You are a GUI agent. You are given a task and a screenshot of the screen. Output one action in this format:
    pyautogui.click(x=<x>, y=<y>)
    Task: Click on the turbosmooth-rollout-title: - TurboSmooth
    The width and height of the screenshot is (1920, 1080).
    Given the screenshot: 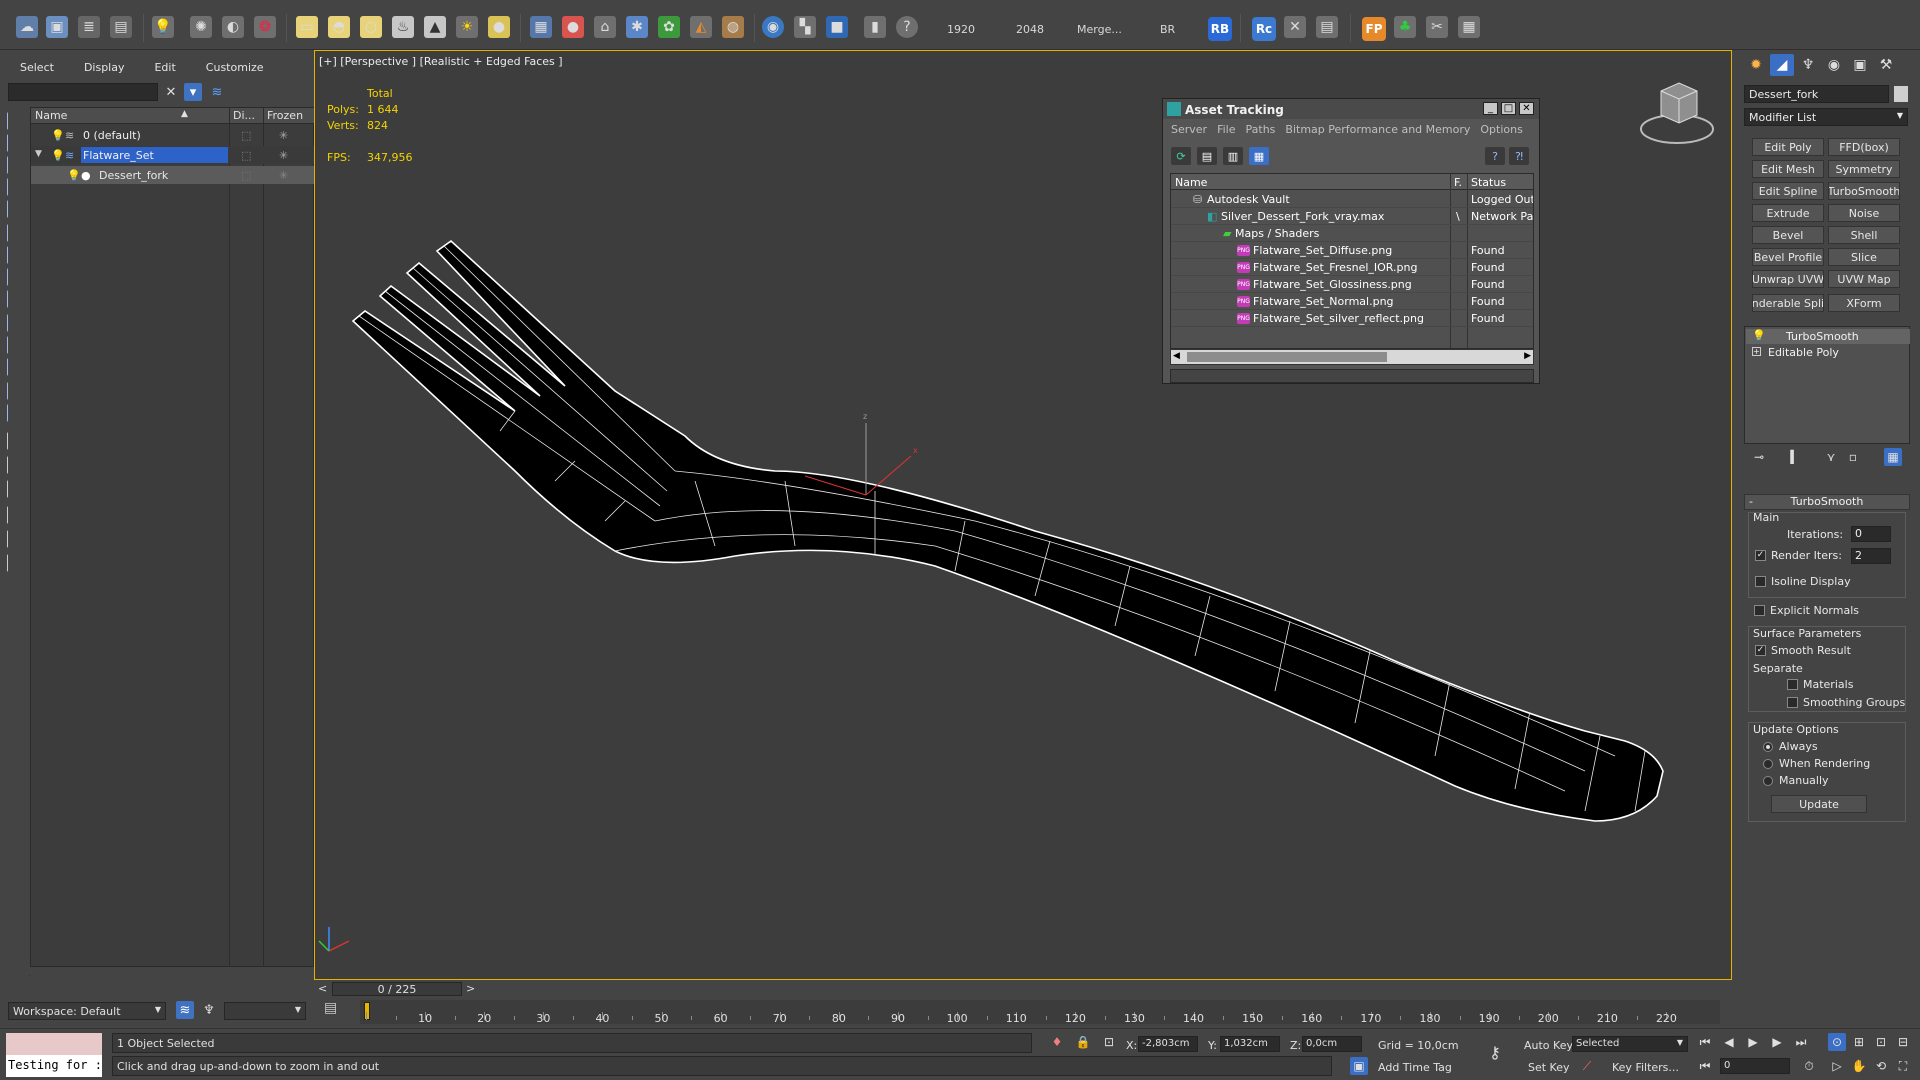 What is the action you would take?
    pyautogui.click(x=1827, y=502)
    